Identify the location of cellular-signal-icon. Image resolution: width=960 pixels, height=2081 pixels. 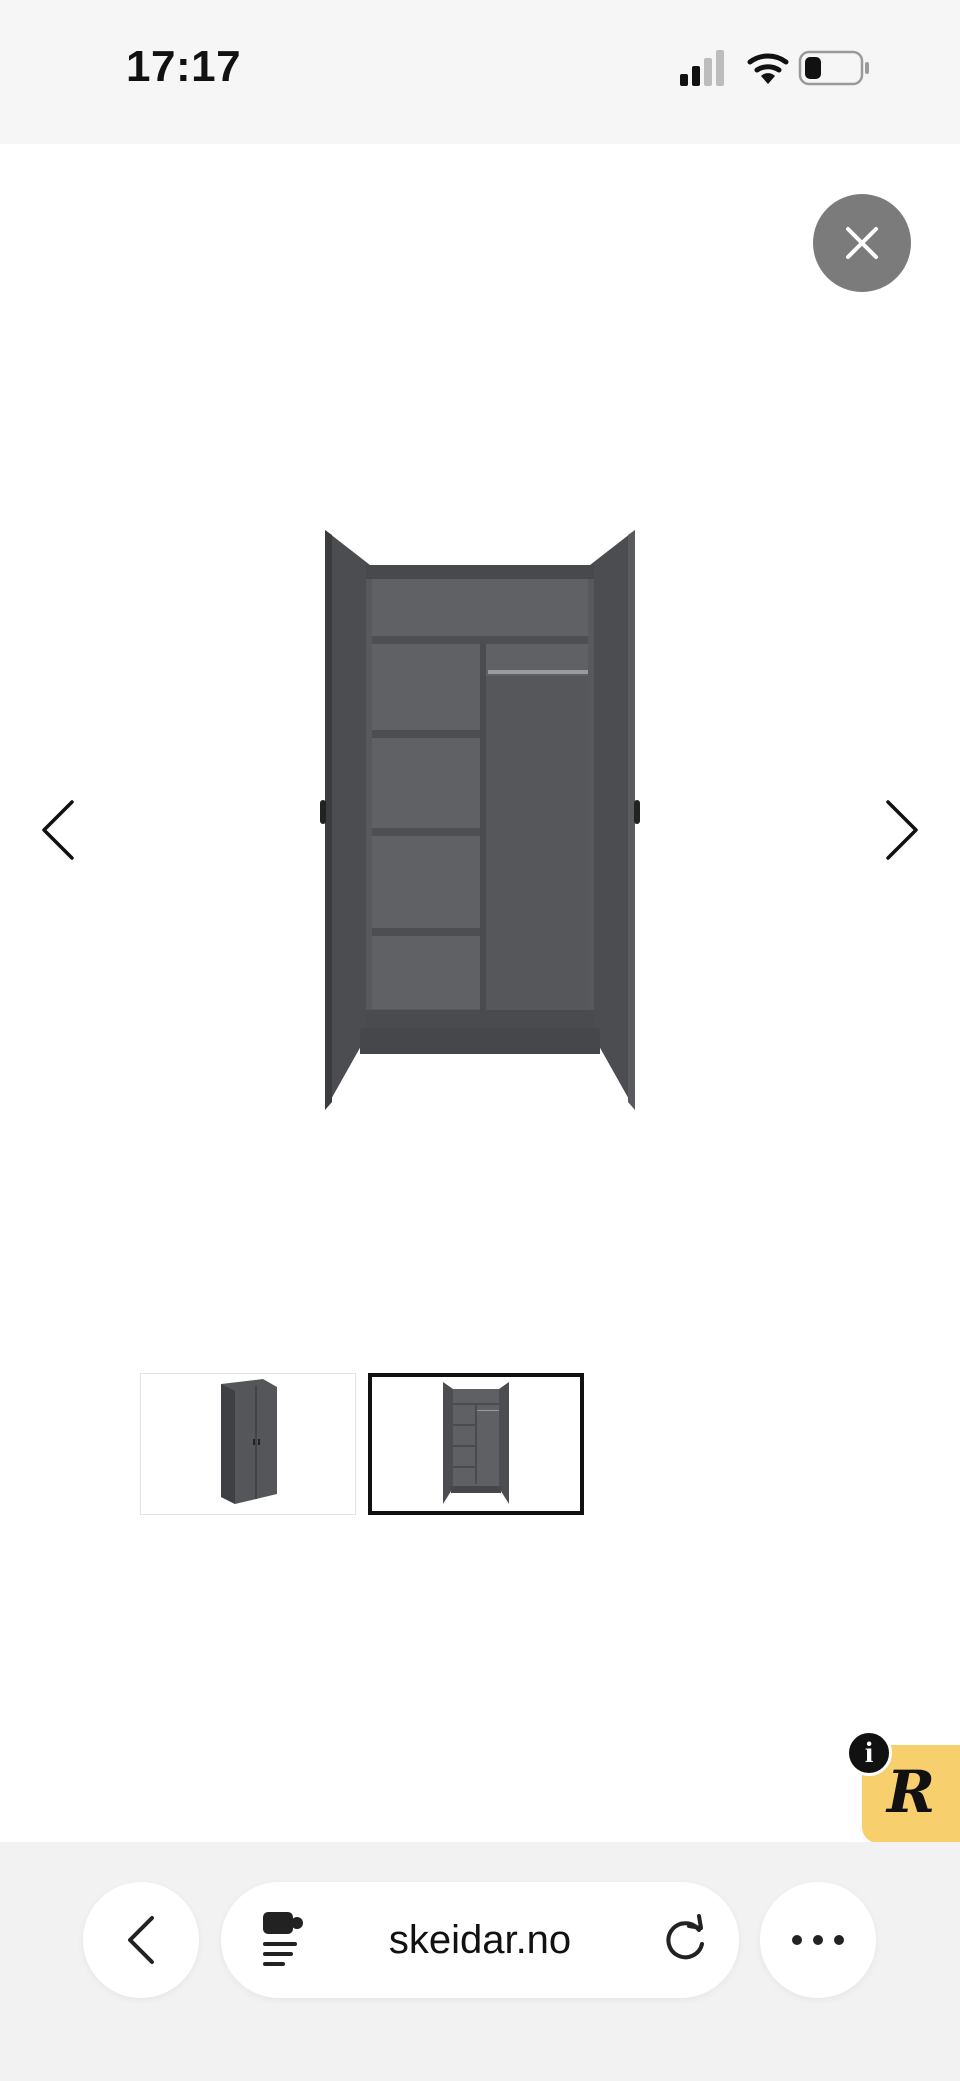
(702, 68).